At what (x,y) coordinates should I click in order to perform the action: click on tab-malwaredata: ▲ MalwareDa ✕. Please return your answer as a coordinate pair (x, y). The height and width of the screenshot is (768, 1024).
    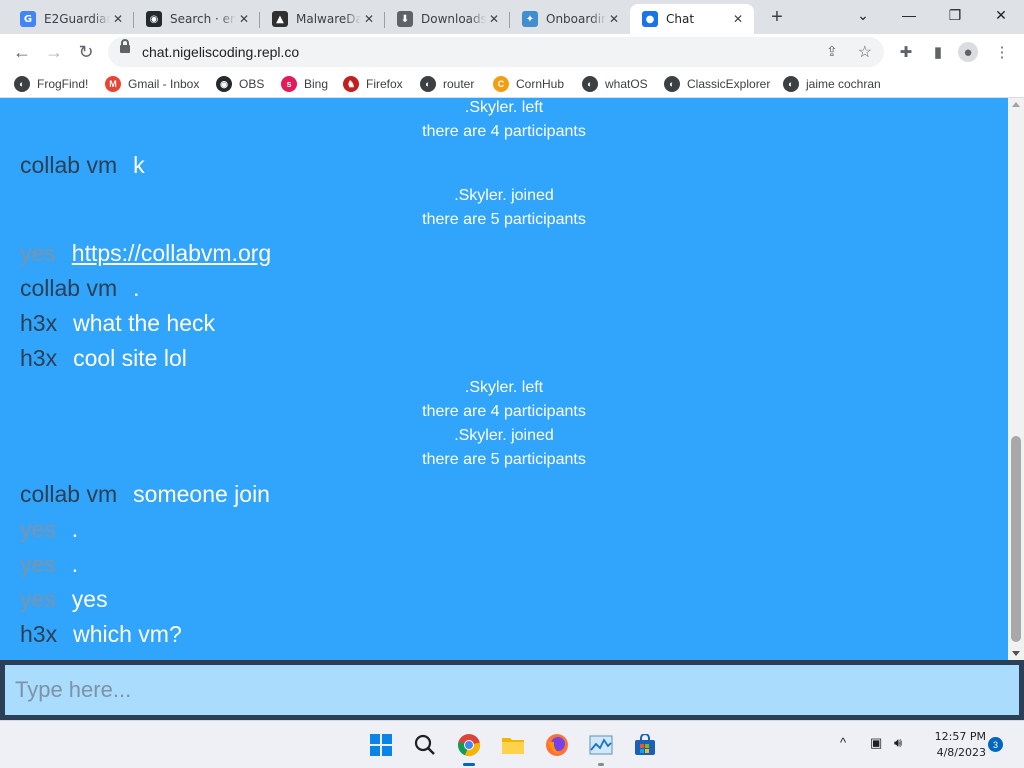
    Looking at the image, I should click on (322, 19).